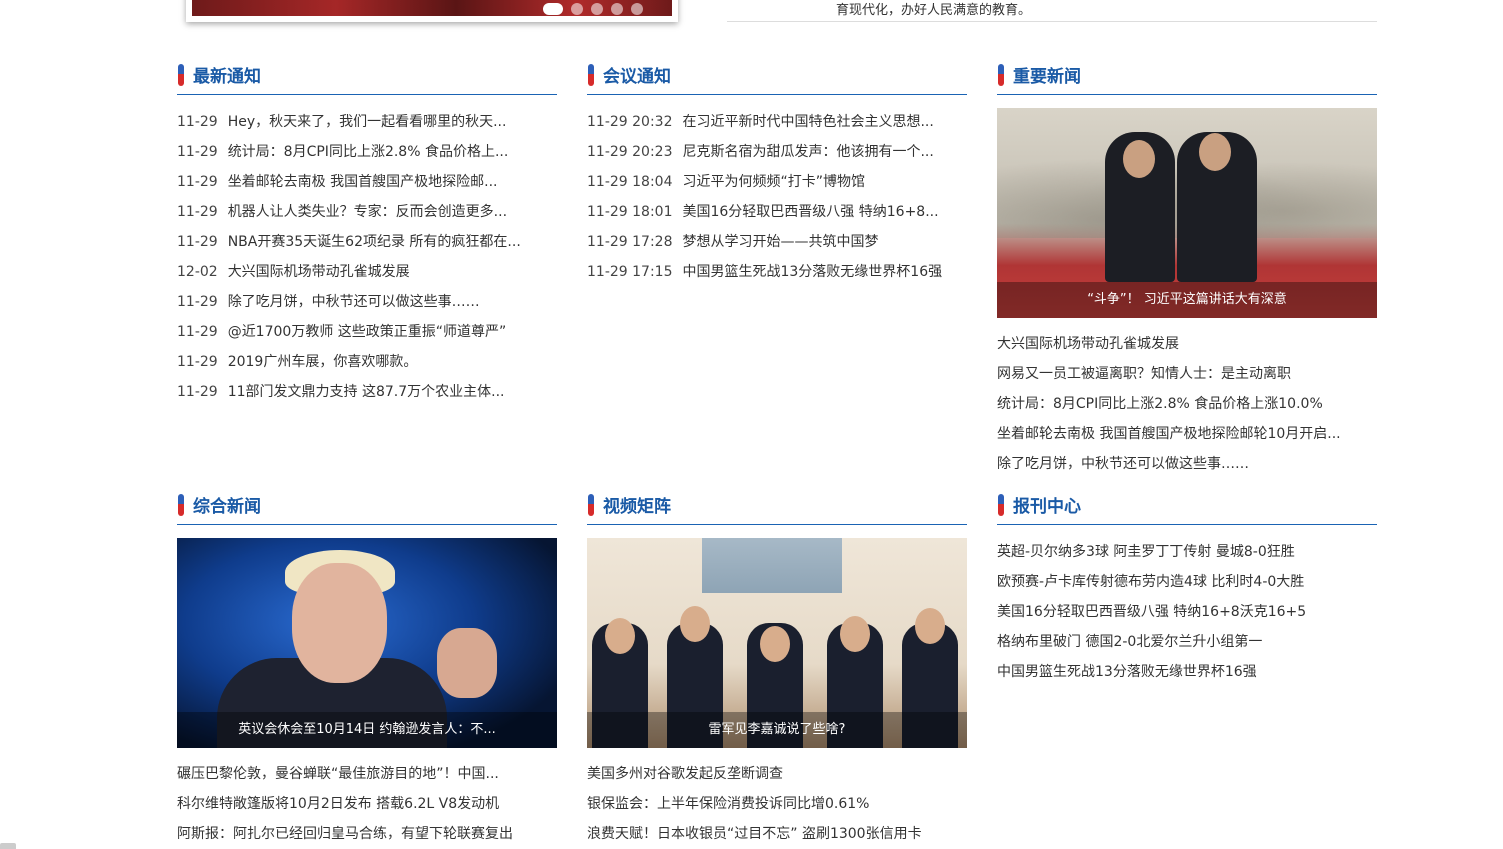 The width and height of the screenshot is (1503, 849). I want to click on list-item: 美国16分轻取巴西晋级八强 特纳16+8沃克16+5, so click(1187, 612).